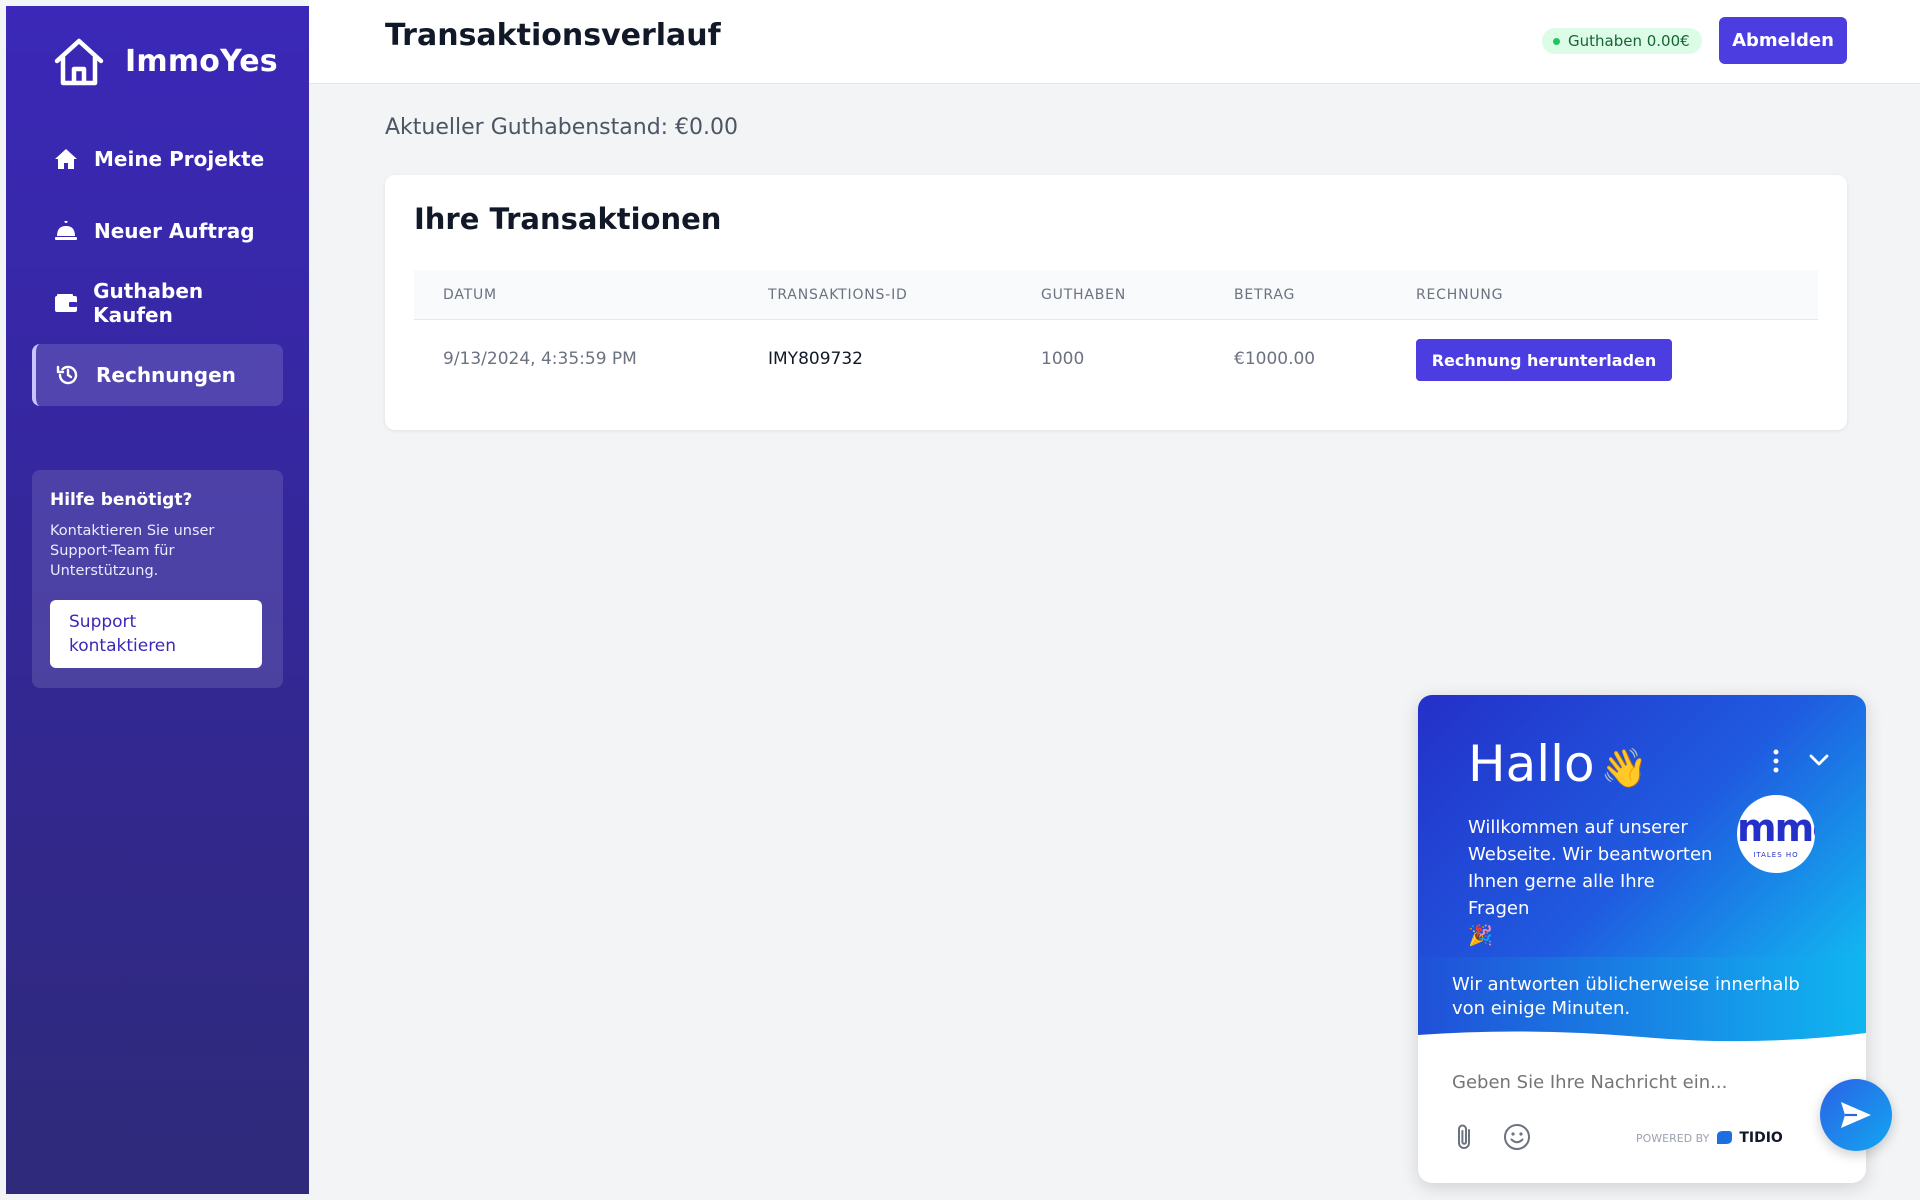  What do you see at coordinates (121, 500) in the screenshot?
I see `help-title: Hilfe benötigt?` at bounding box center [121, 500].